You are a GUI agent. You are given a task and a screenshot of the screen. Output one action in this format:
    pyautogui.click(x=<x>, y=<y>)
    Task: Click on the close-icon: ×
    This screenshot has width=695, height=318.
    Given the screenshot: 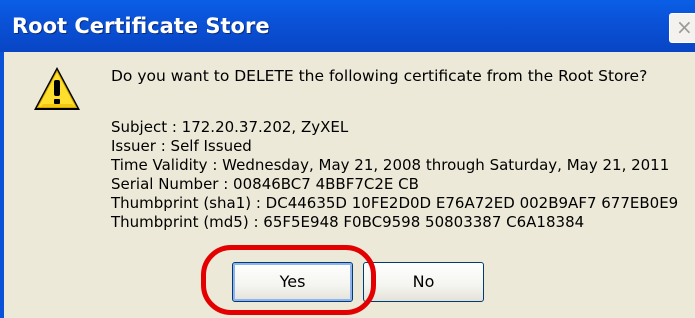 What is the action you would take?
    pyautogui.click(x=684, y=27)
    